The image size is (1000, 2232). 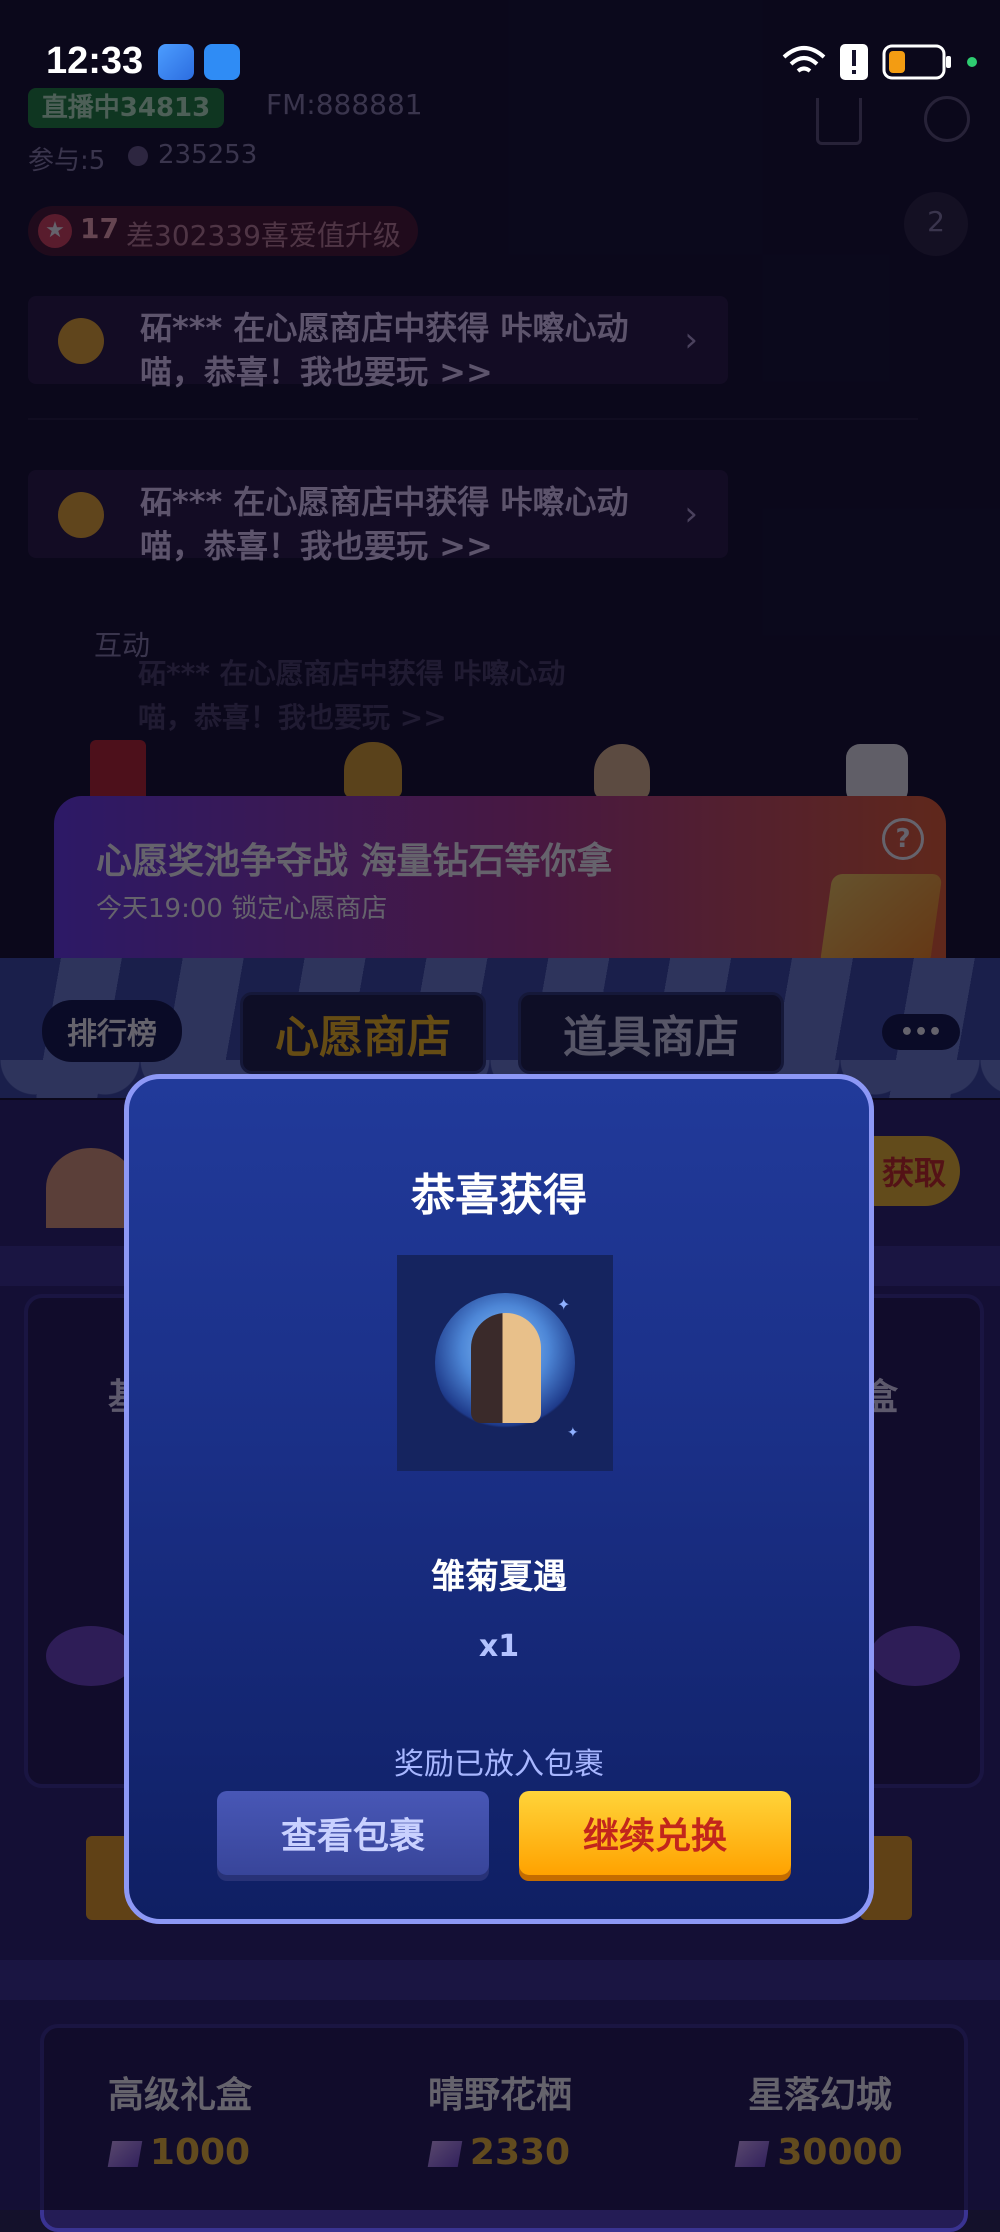 I want to click on prize-price: 1000, so click(x=200, y=2152).